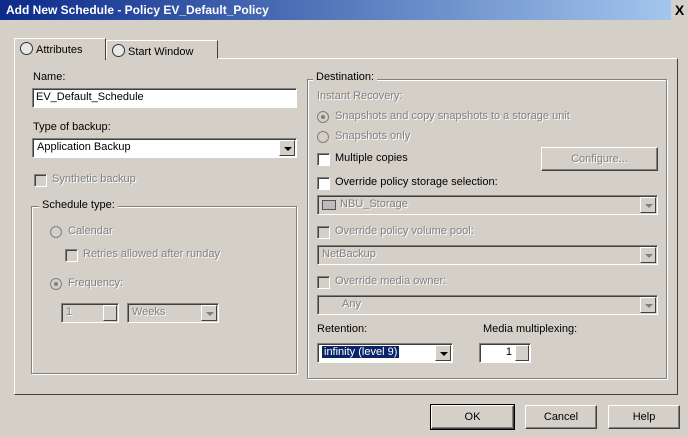  What do you see at coordinates (26, 48) in the screenshot?
I see `attributes-tab-icon` at bounding box center [26, 48].